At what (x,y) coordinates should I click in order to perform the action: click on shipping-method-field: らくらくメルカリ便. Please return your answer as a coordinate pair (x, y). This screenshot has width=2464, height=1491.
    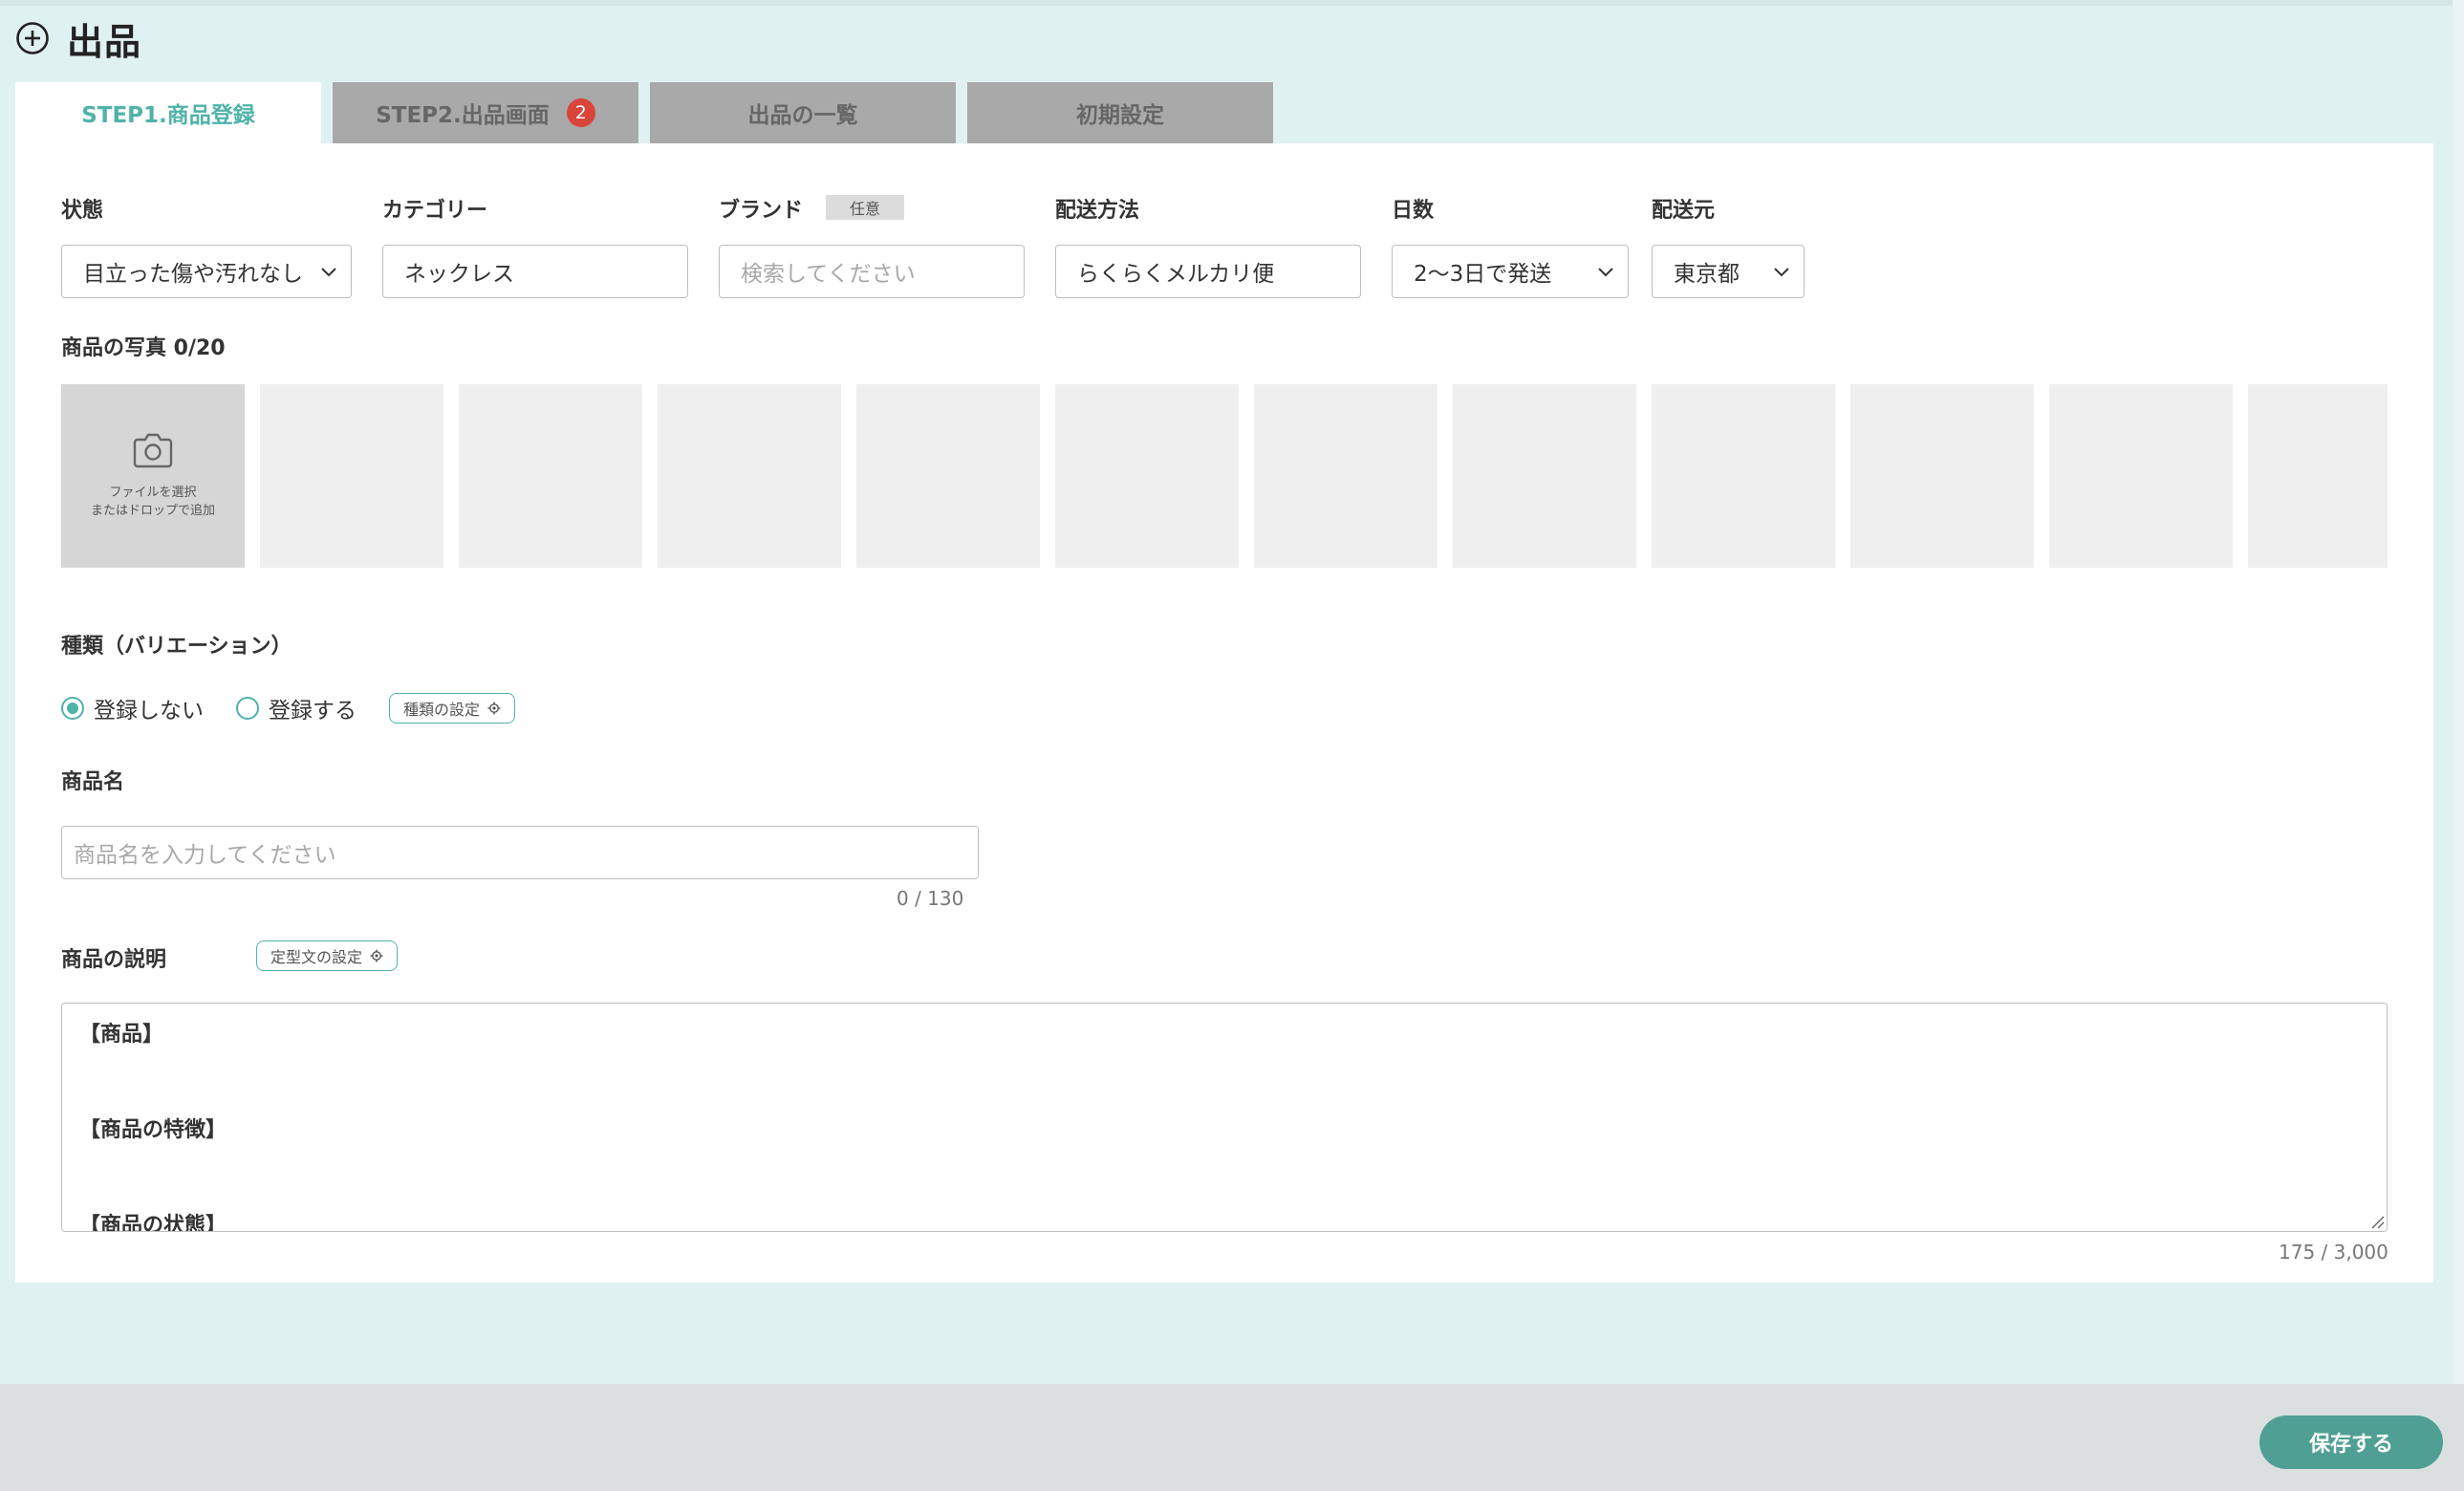
    Looking at the image, I should click on (1208, 272).